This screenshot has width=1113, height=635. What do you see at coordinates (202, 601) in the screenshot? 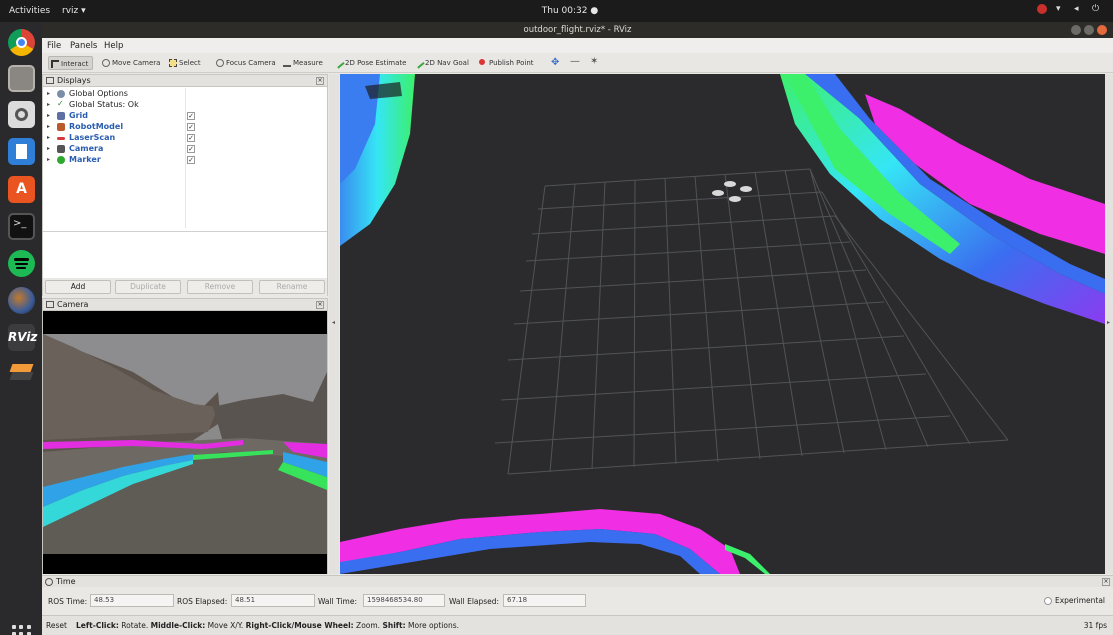
I see `ros-elapsed-label: ROS Elapsed:` at bounding box center [202, 601].